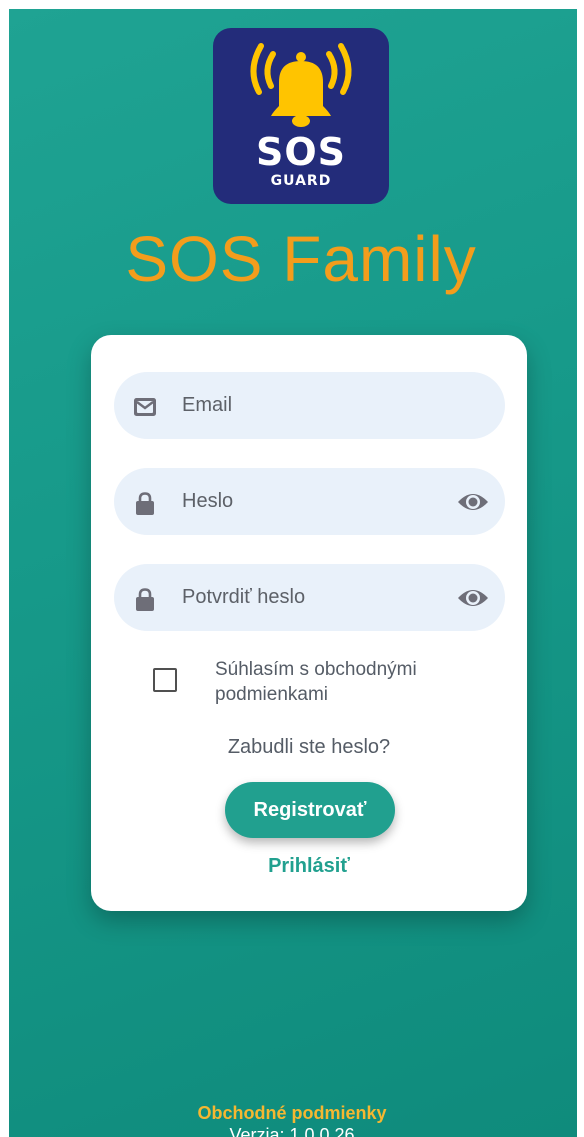  Describe the element at coordinates (307, 405) in the screenshot. I see `email-input` at that location.